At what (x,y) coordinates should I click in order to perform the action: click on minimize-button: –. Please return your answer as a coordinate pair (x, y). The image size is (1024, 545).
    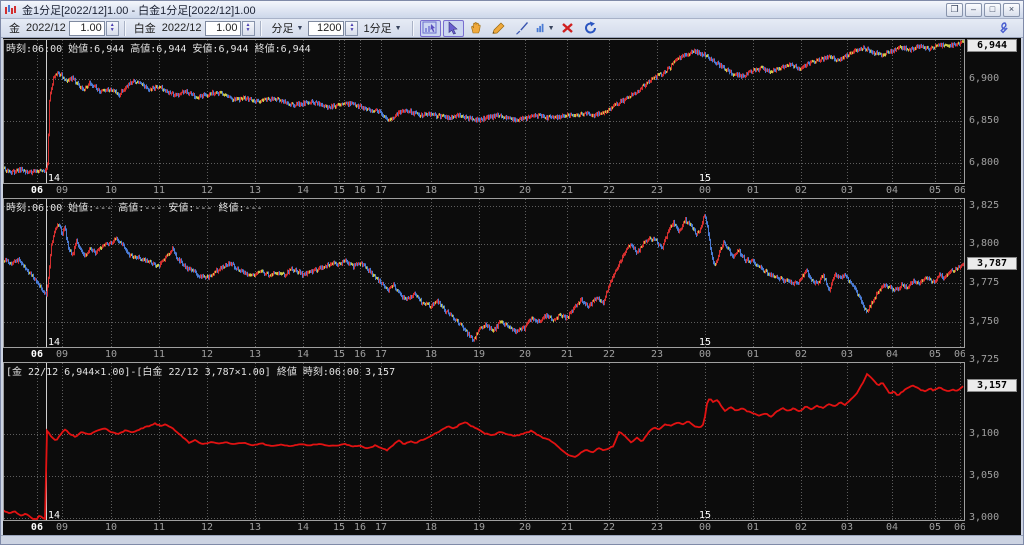
    Looking at the image, I should click on (973, 9).